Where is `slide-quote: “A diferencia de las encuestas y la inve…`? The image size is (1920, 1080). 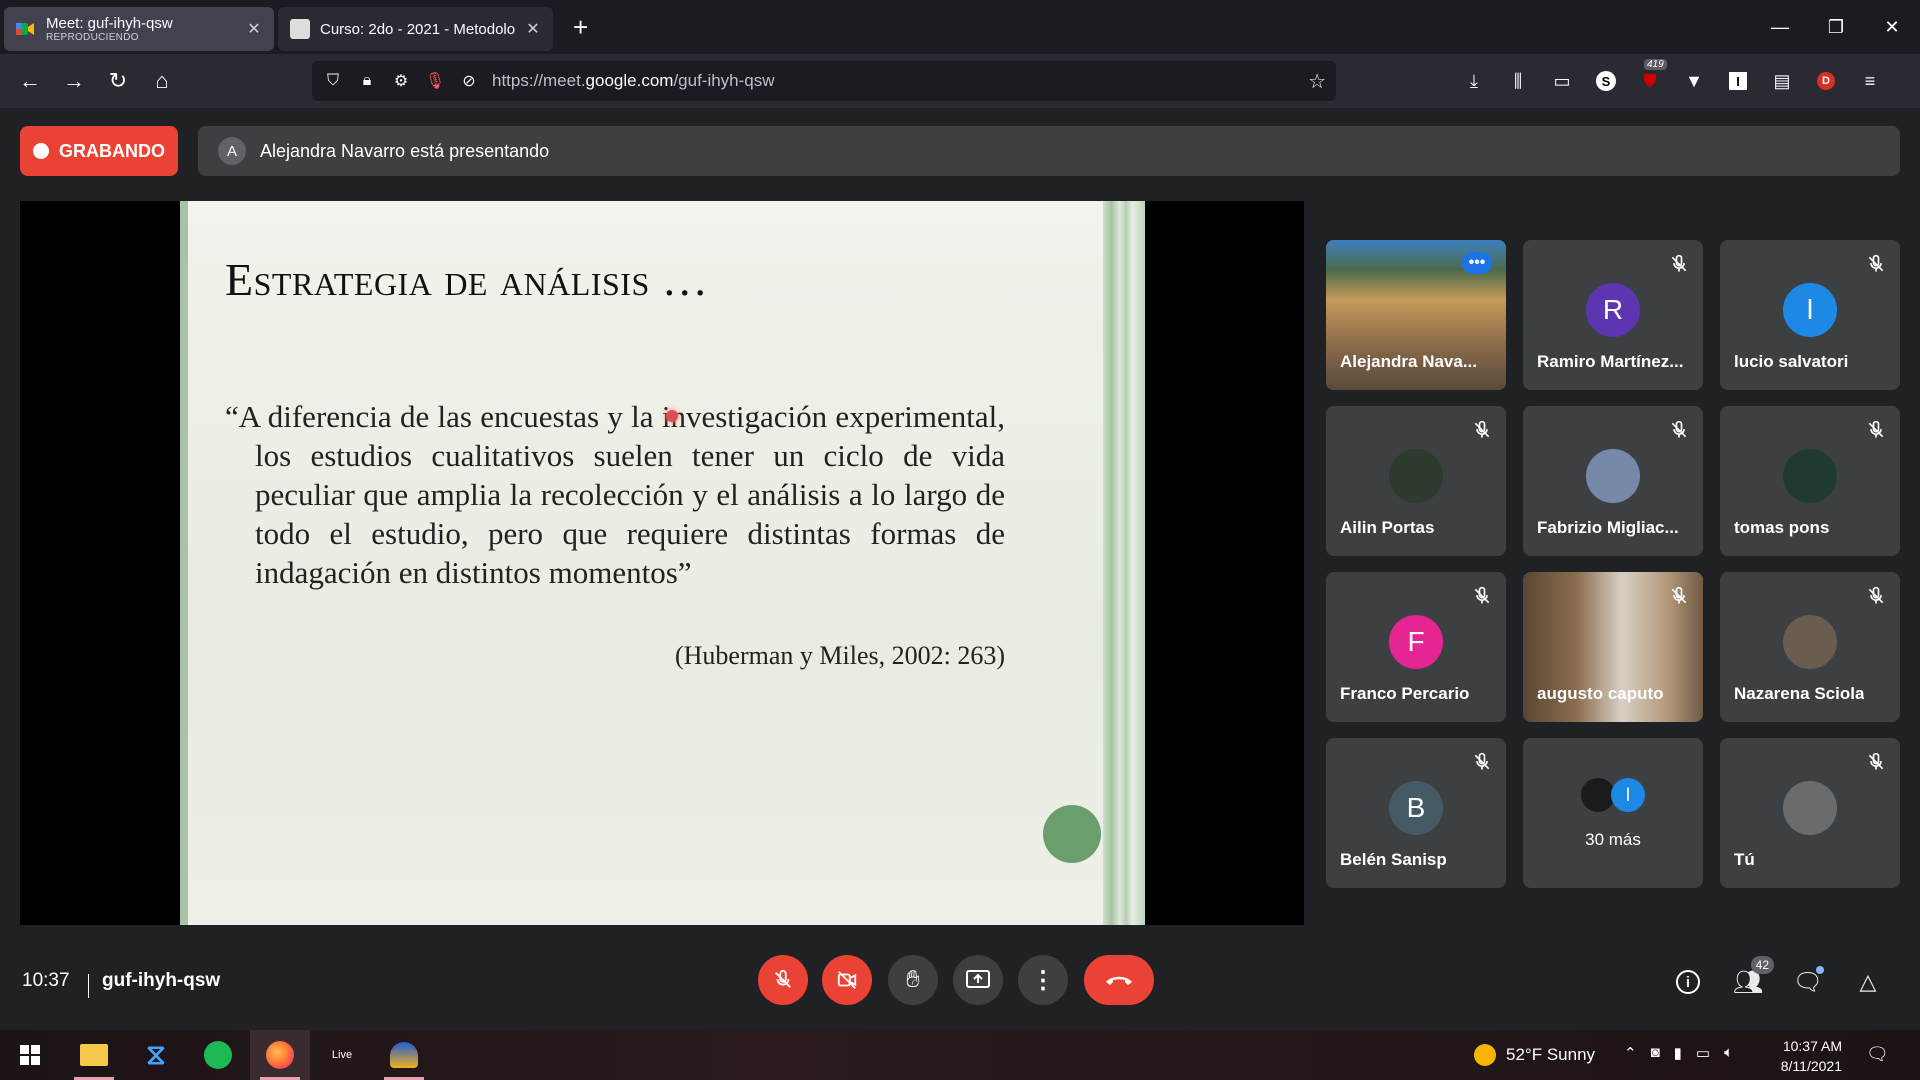
slide-quote: “A diferencia de las encuestas y la inve… is located at coordinates (615, 494).